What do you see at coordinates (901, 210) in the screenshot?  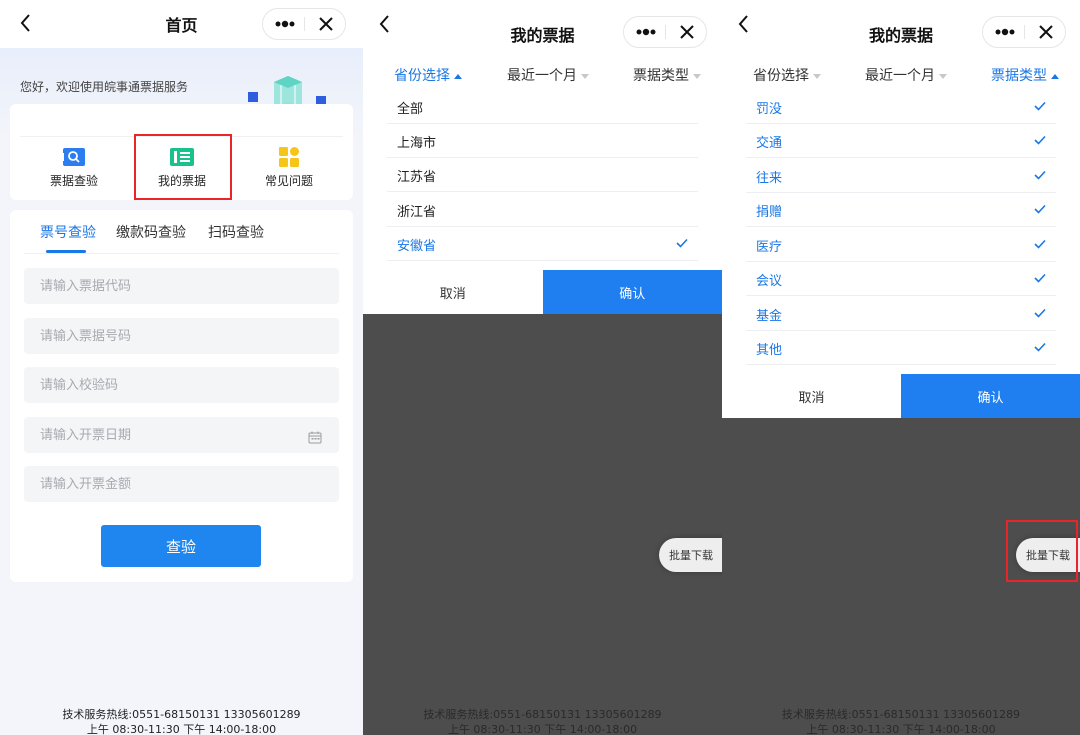 I see `type-option: 捐赠` at bounding box center [901, 210].